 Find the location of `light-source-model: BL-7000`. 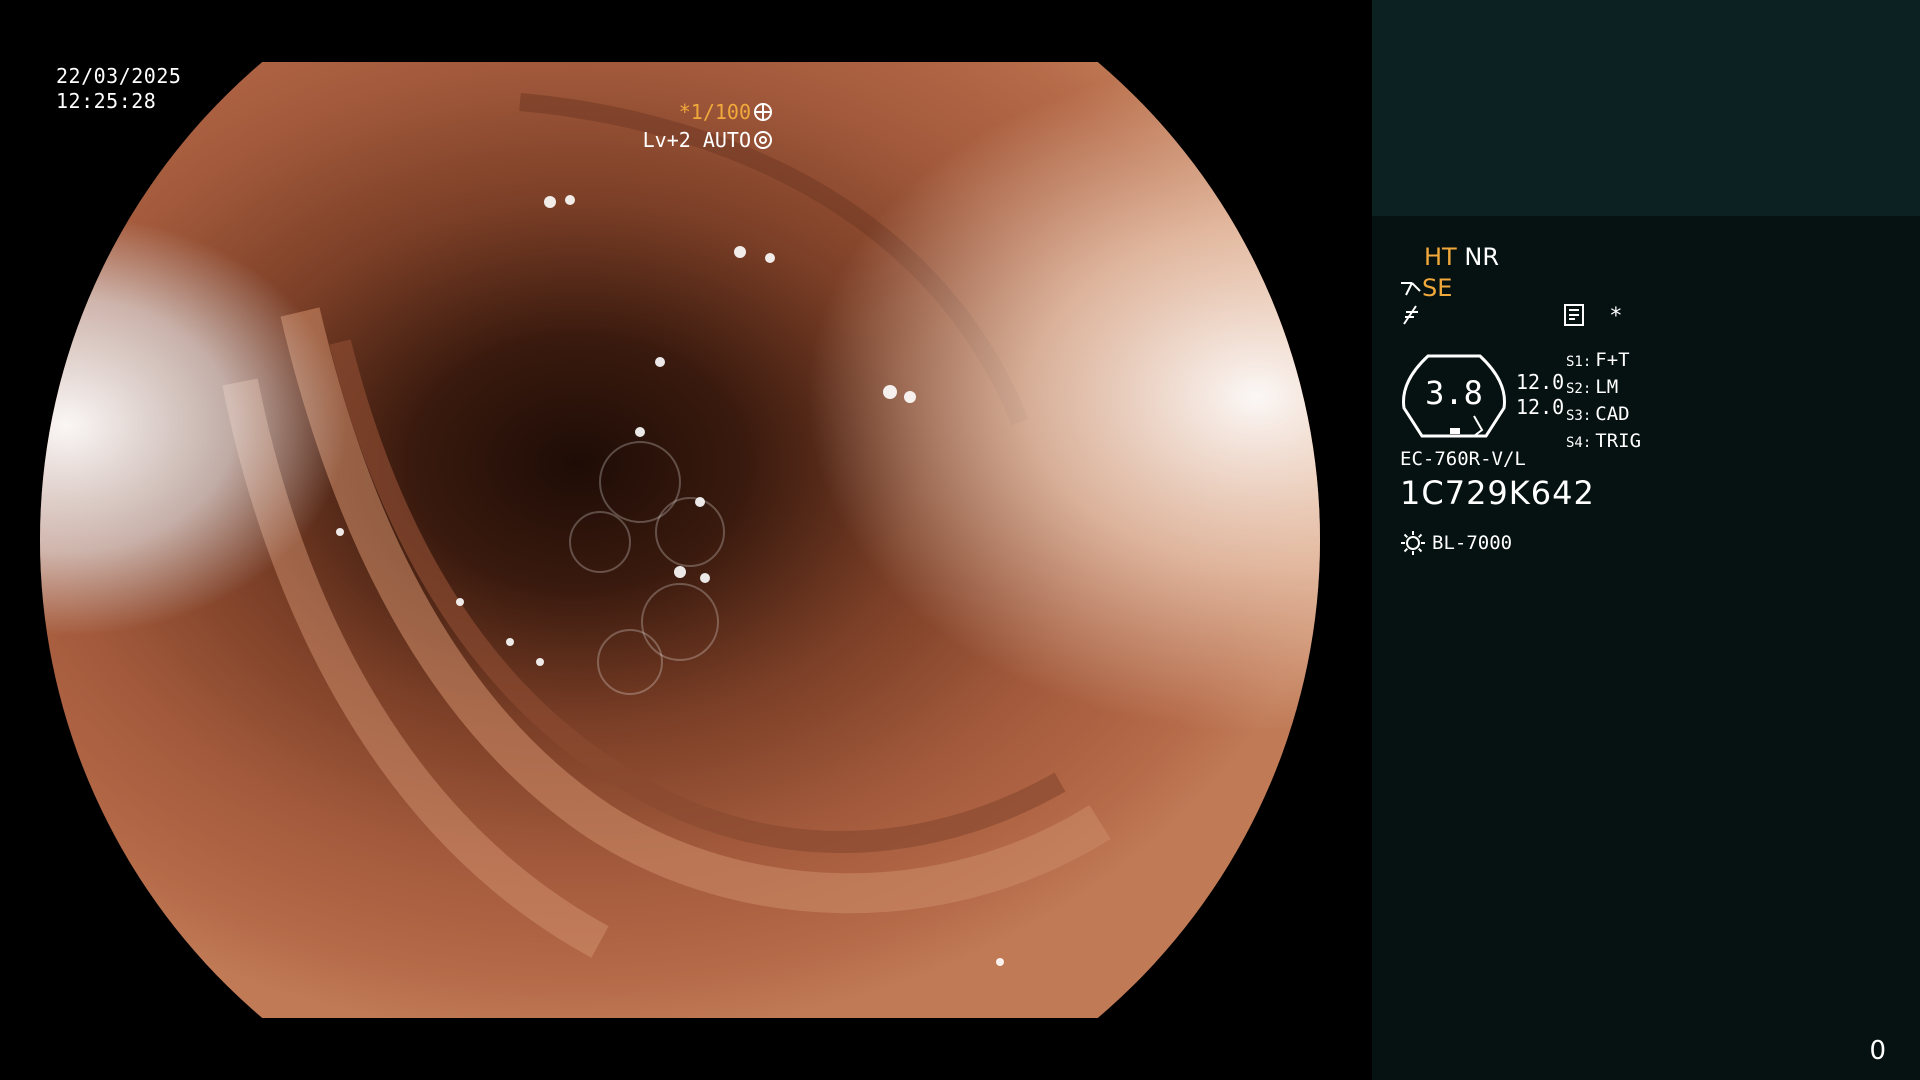

light-source-model: BL-7000 is located at coordinates (1472, 543).